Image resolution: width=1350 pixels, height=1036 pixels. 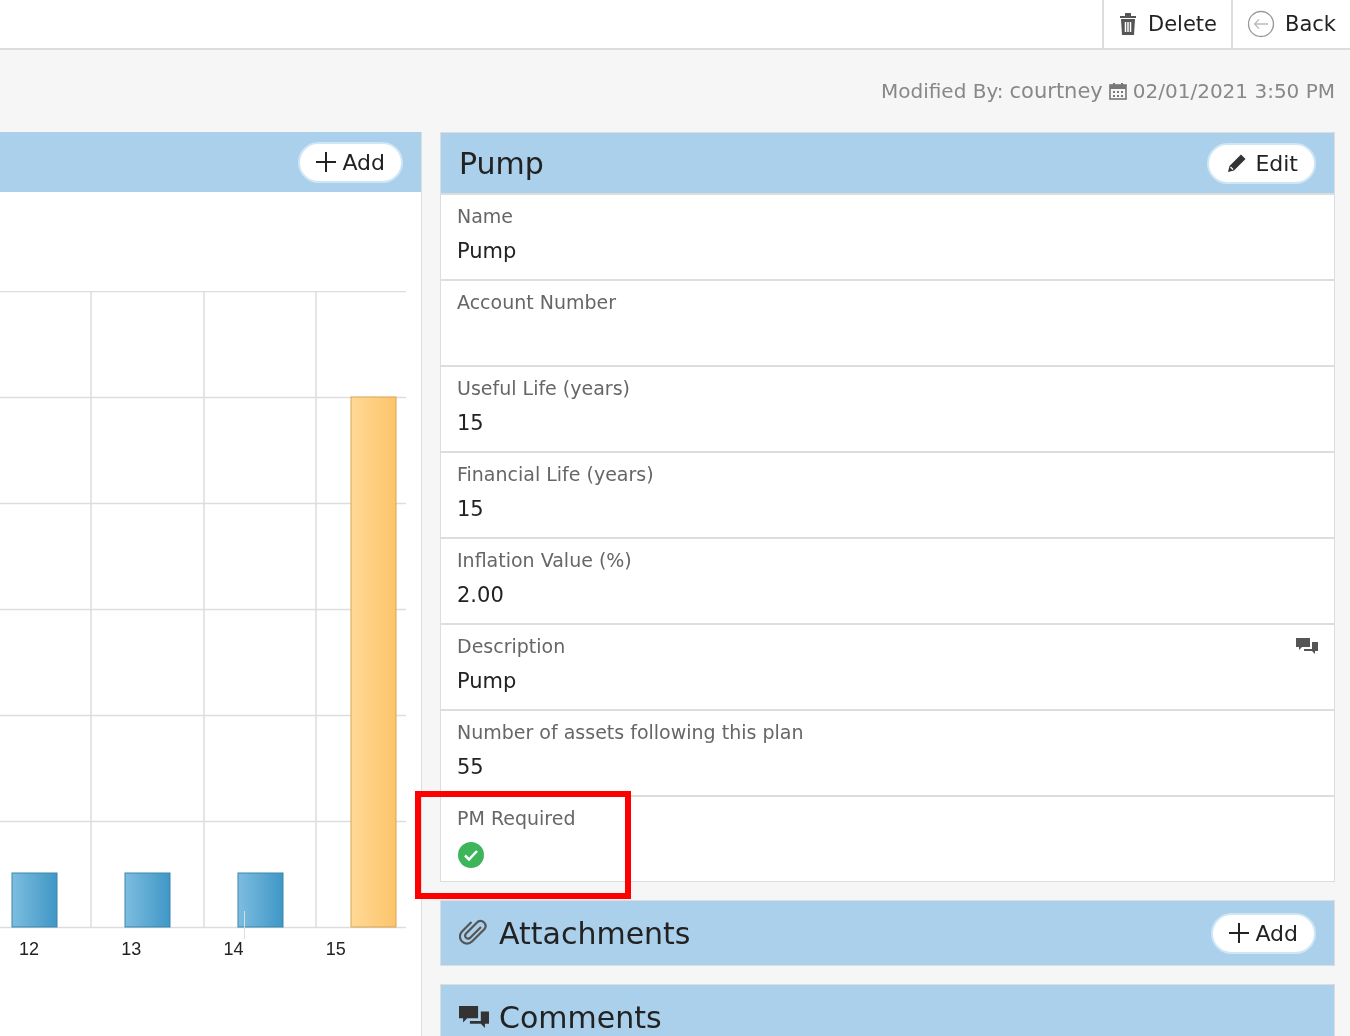 What do you see at coordinates (1117, 91) in the screenshot?
I see `calendar-icon` at bounding box center [1117, 91].